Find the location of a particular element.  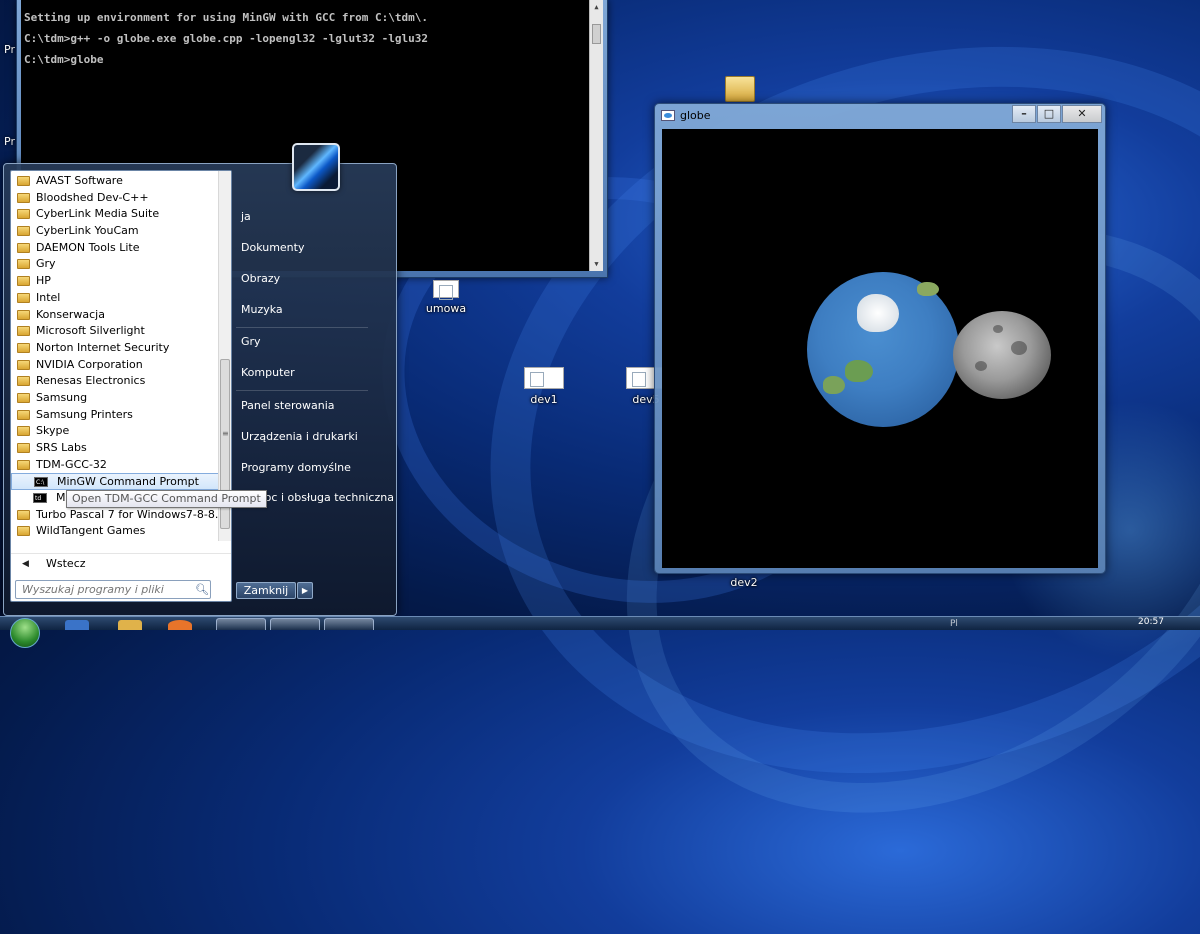

program-label: Samsung Printers is located at coordinates (84, 414).